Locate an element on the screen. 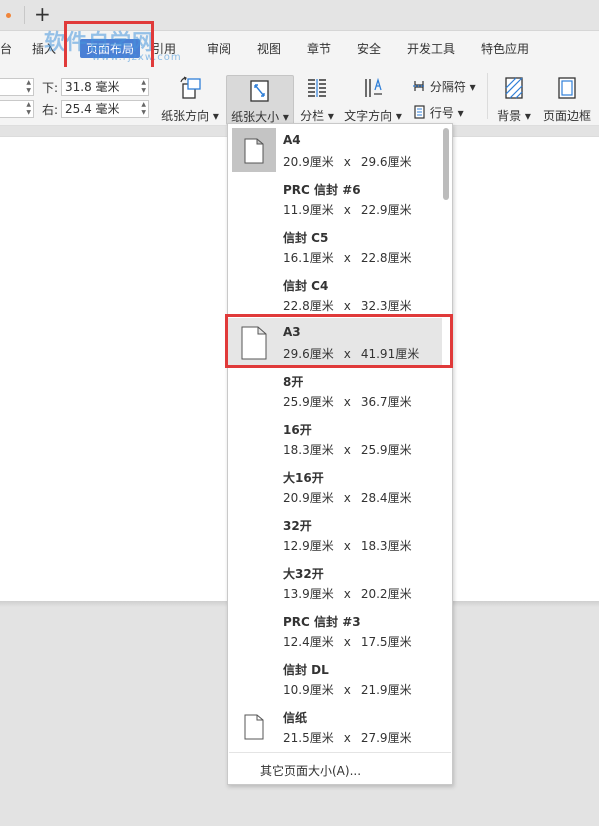 The image size is (599, 826). paper-size-label: 纸张大小 is located at coordinates (255, 117).